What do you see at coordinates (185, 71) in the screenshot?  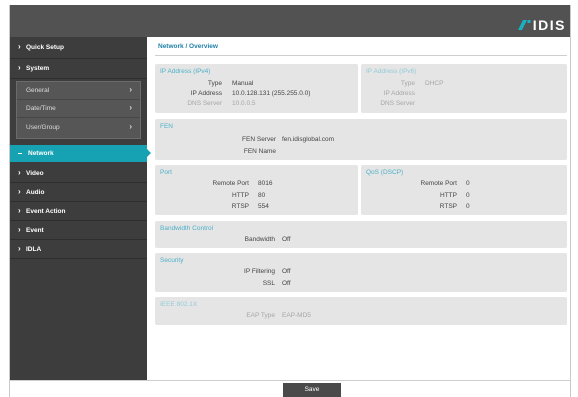 I see `section-heading: IP Address (IPv4)` at bounding box center [185, 71].